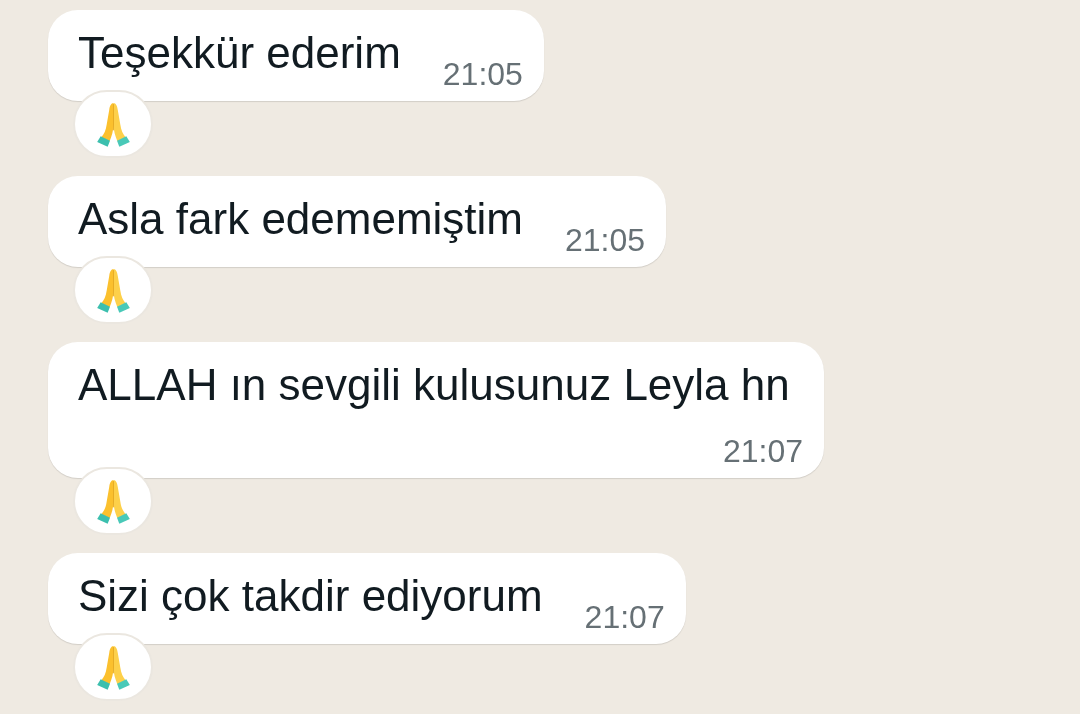  I want to click on message-text: Sizi çok takdir ediyorum, so click(310, 596).